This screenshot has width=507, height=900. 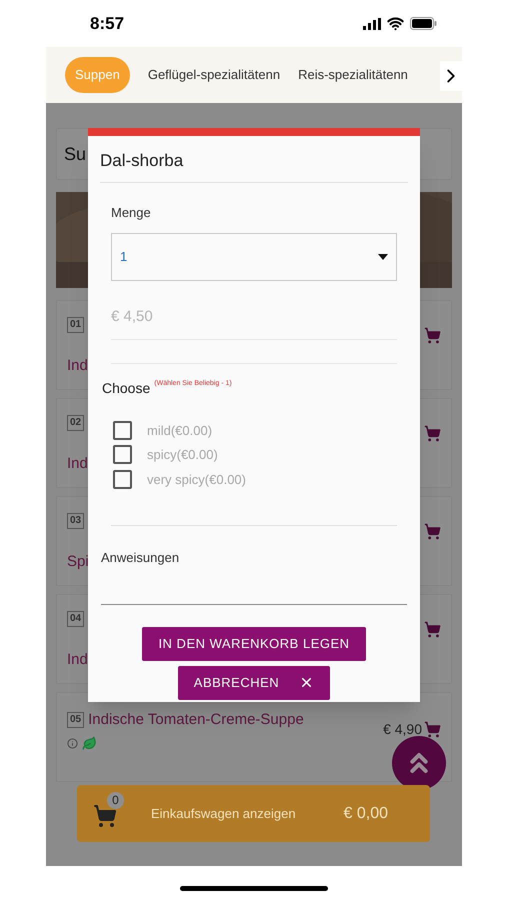 I want to click on cart-icon, so click(x=105, y=816).